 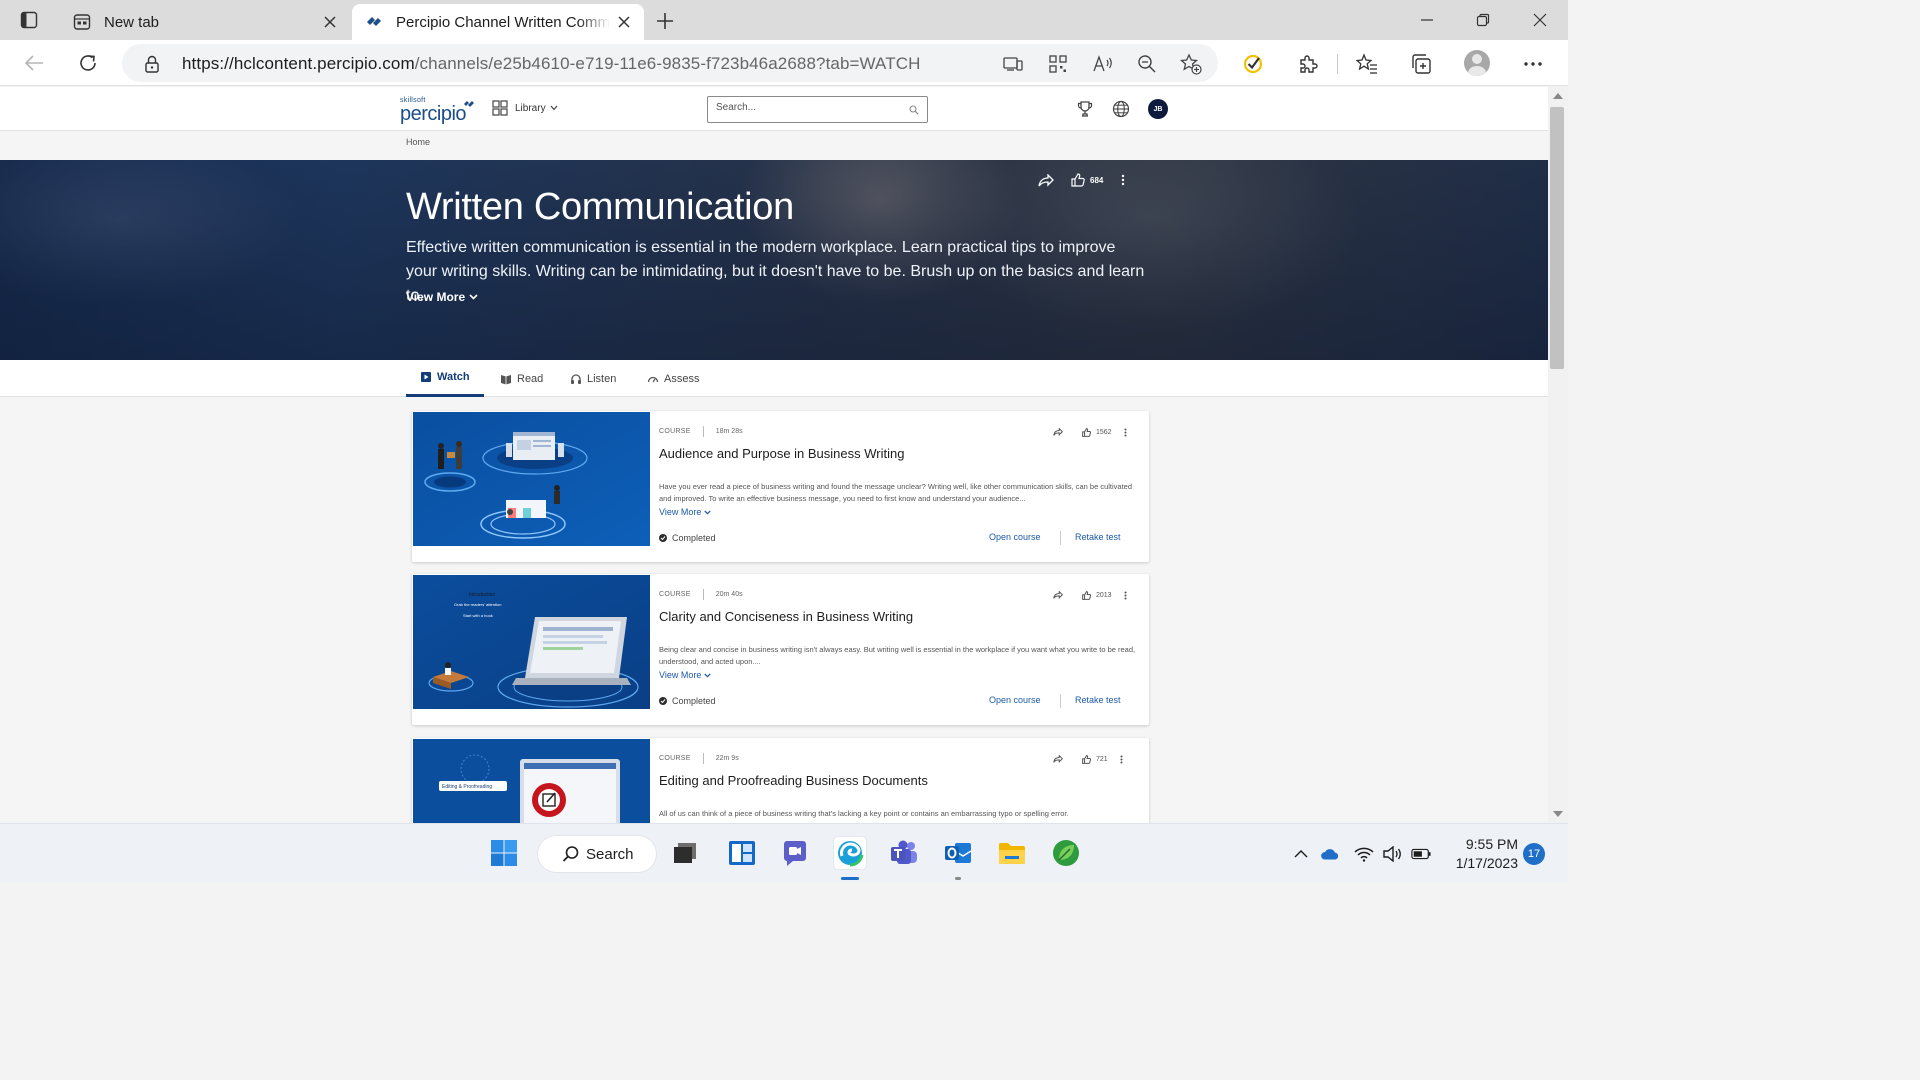 What do you see at coordinates (1364, 854) in the screenshot?
I see `wifi-icon` at bounding box center [1364, 854].